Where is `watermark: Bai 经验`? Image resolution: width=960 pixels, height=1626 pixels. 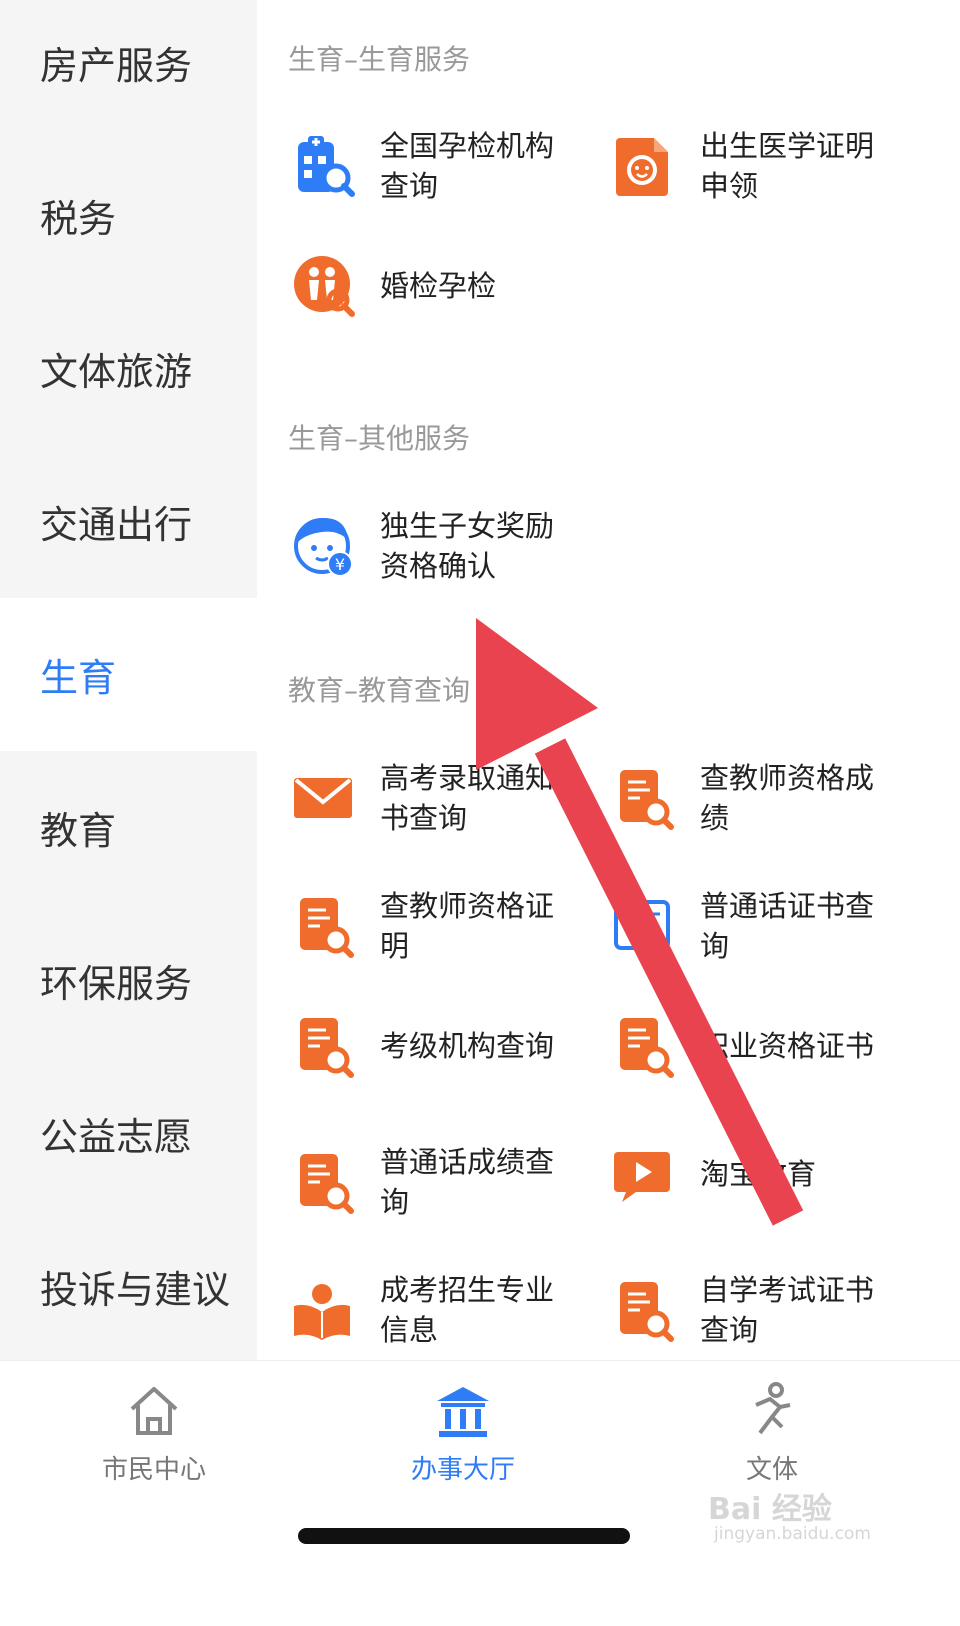 watermark: Bai 经验 is located at coordinates (770, 1509).